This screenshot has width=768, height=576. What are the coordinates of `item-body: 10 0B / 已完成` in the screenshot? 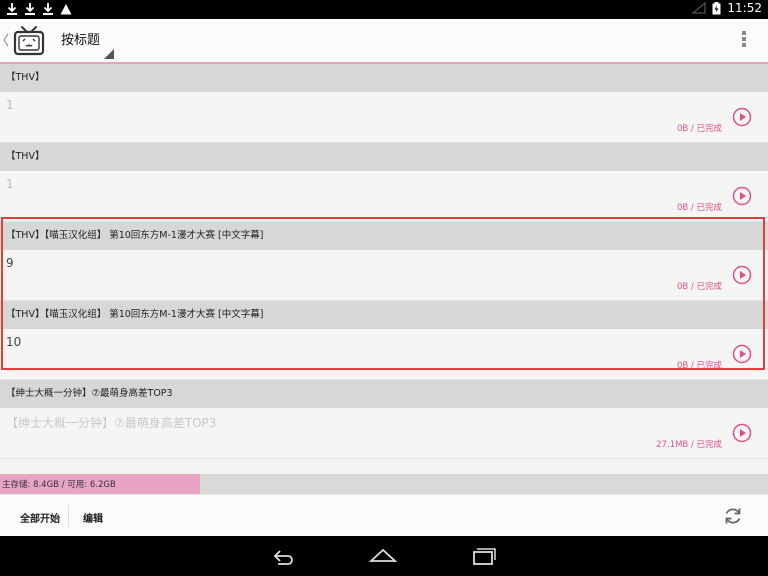 It's located at (384, 354).